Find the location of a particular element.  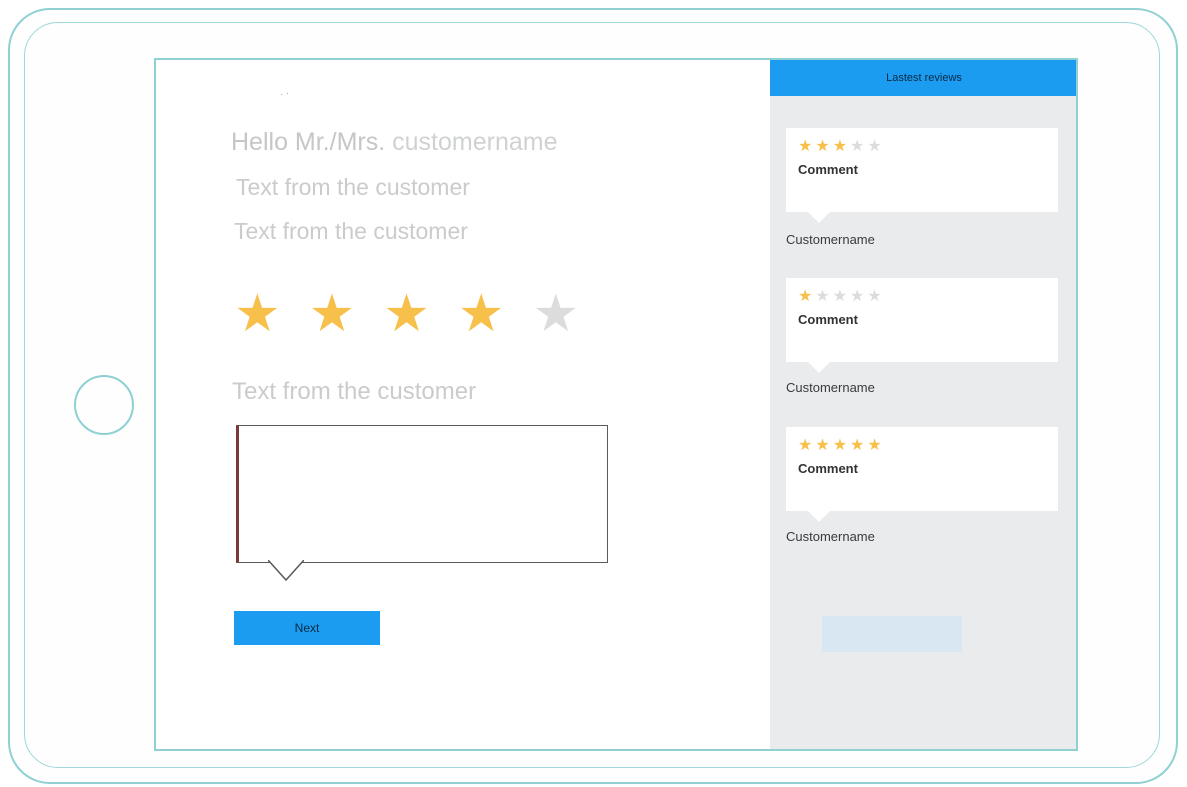

customer-text-1: Text from the customer is located at coordinates (353, 187).